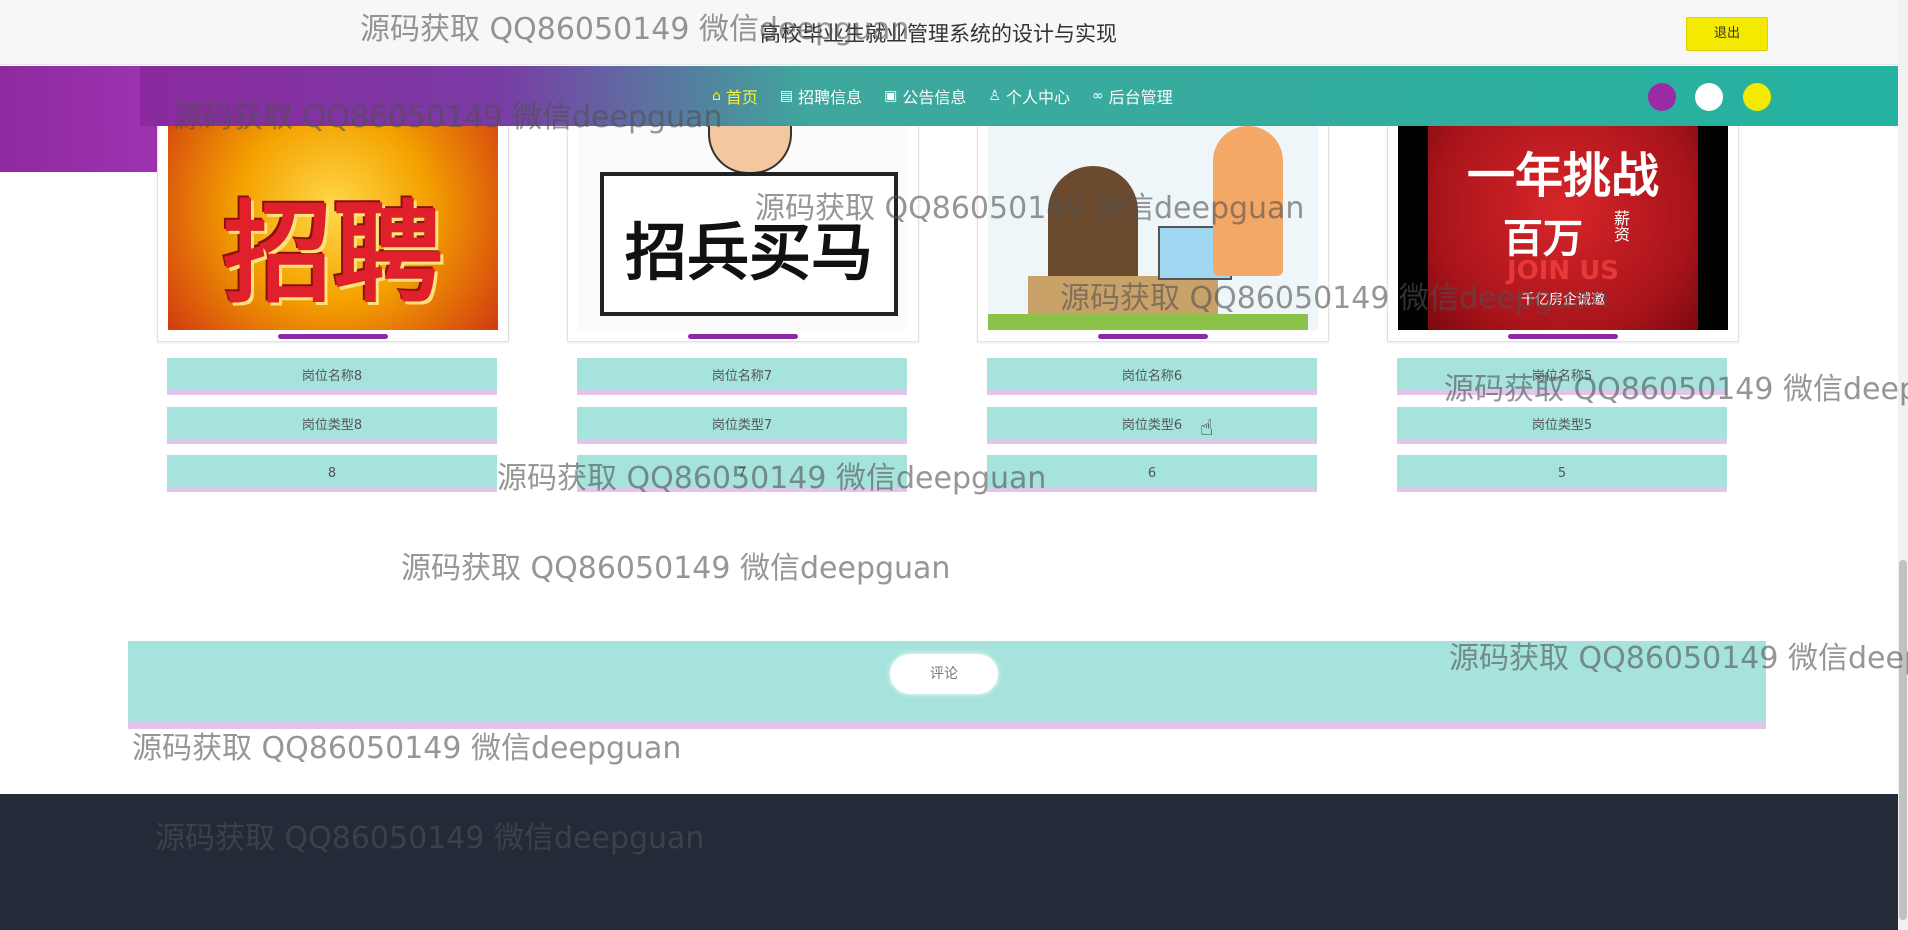  I want to click on job-card, so click(1153, 234).